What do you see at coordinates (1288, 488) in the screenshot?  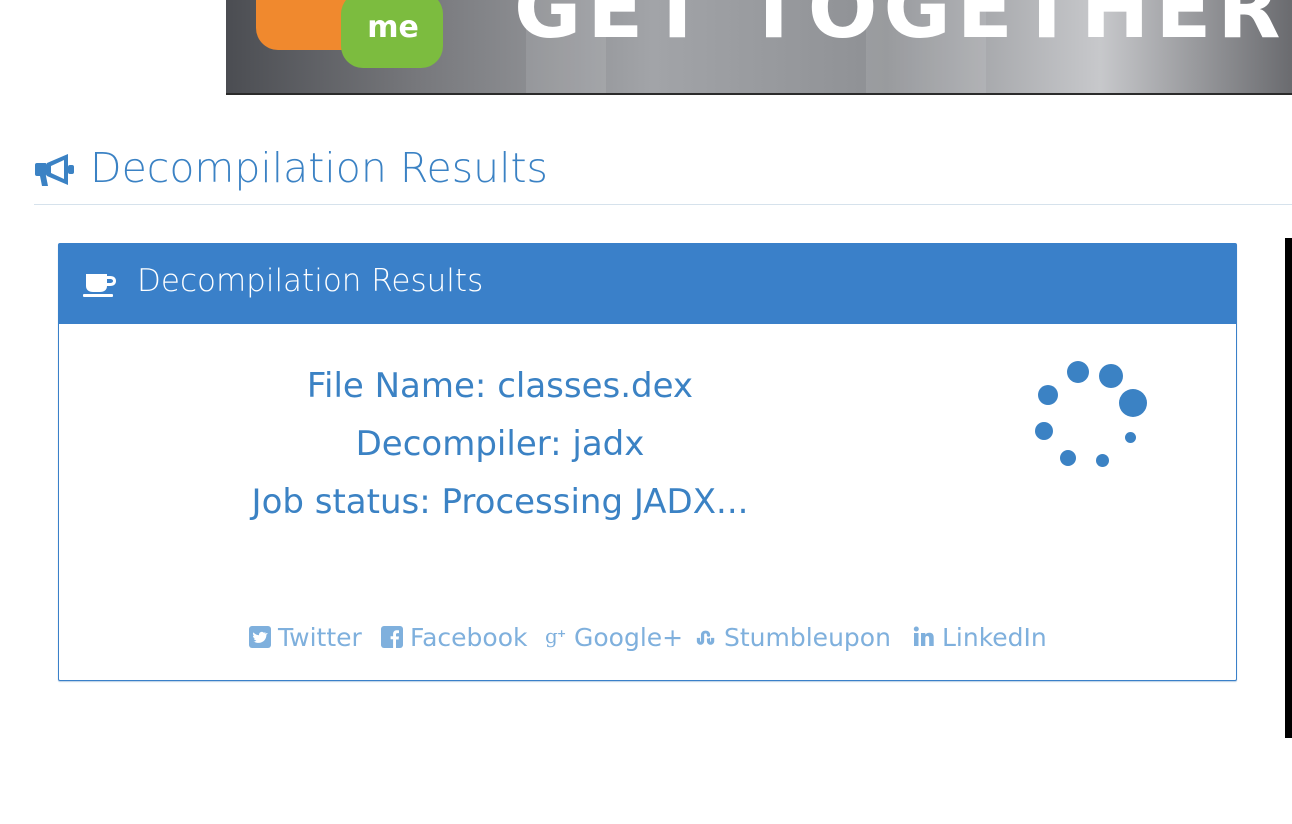 I see `right-side-bar` at bounding box center [1288, 488].